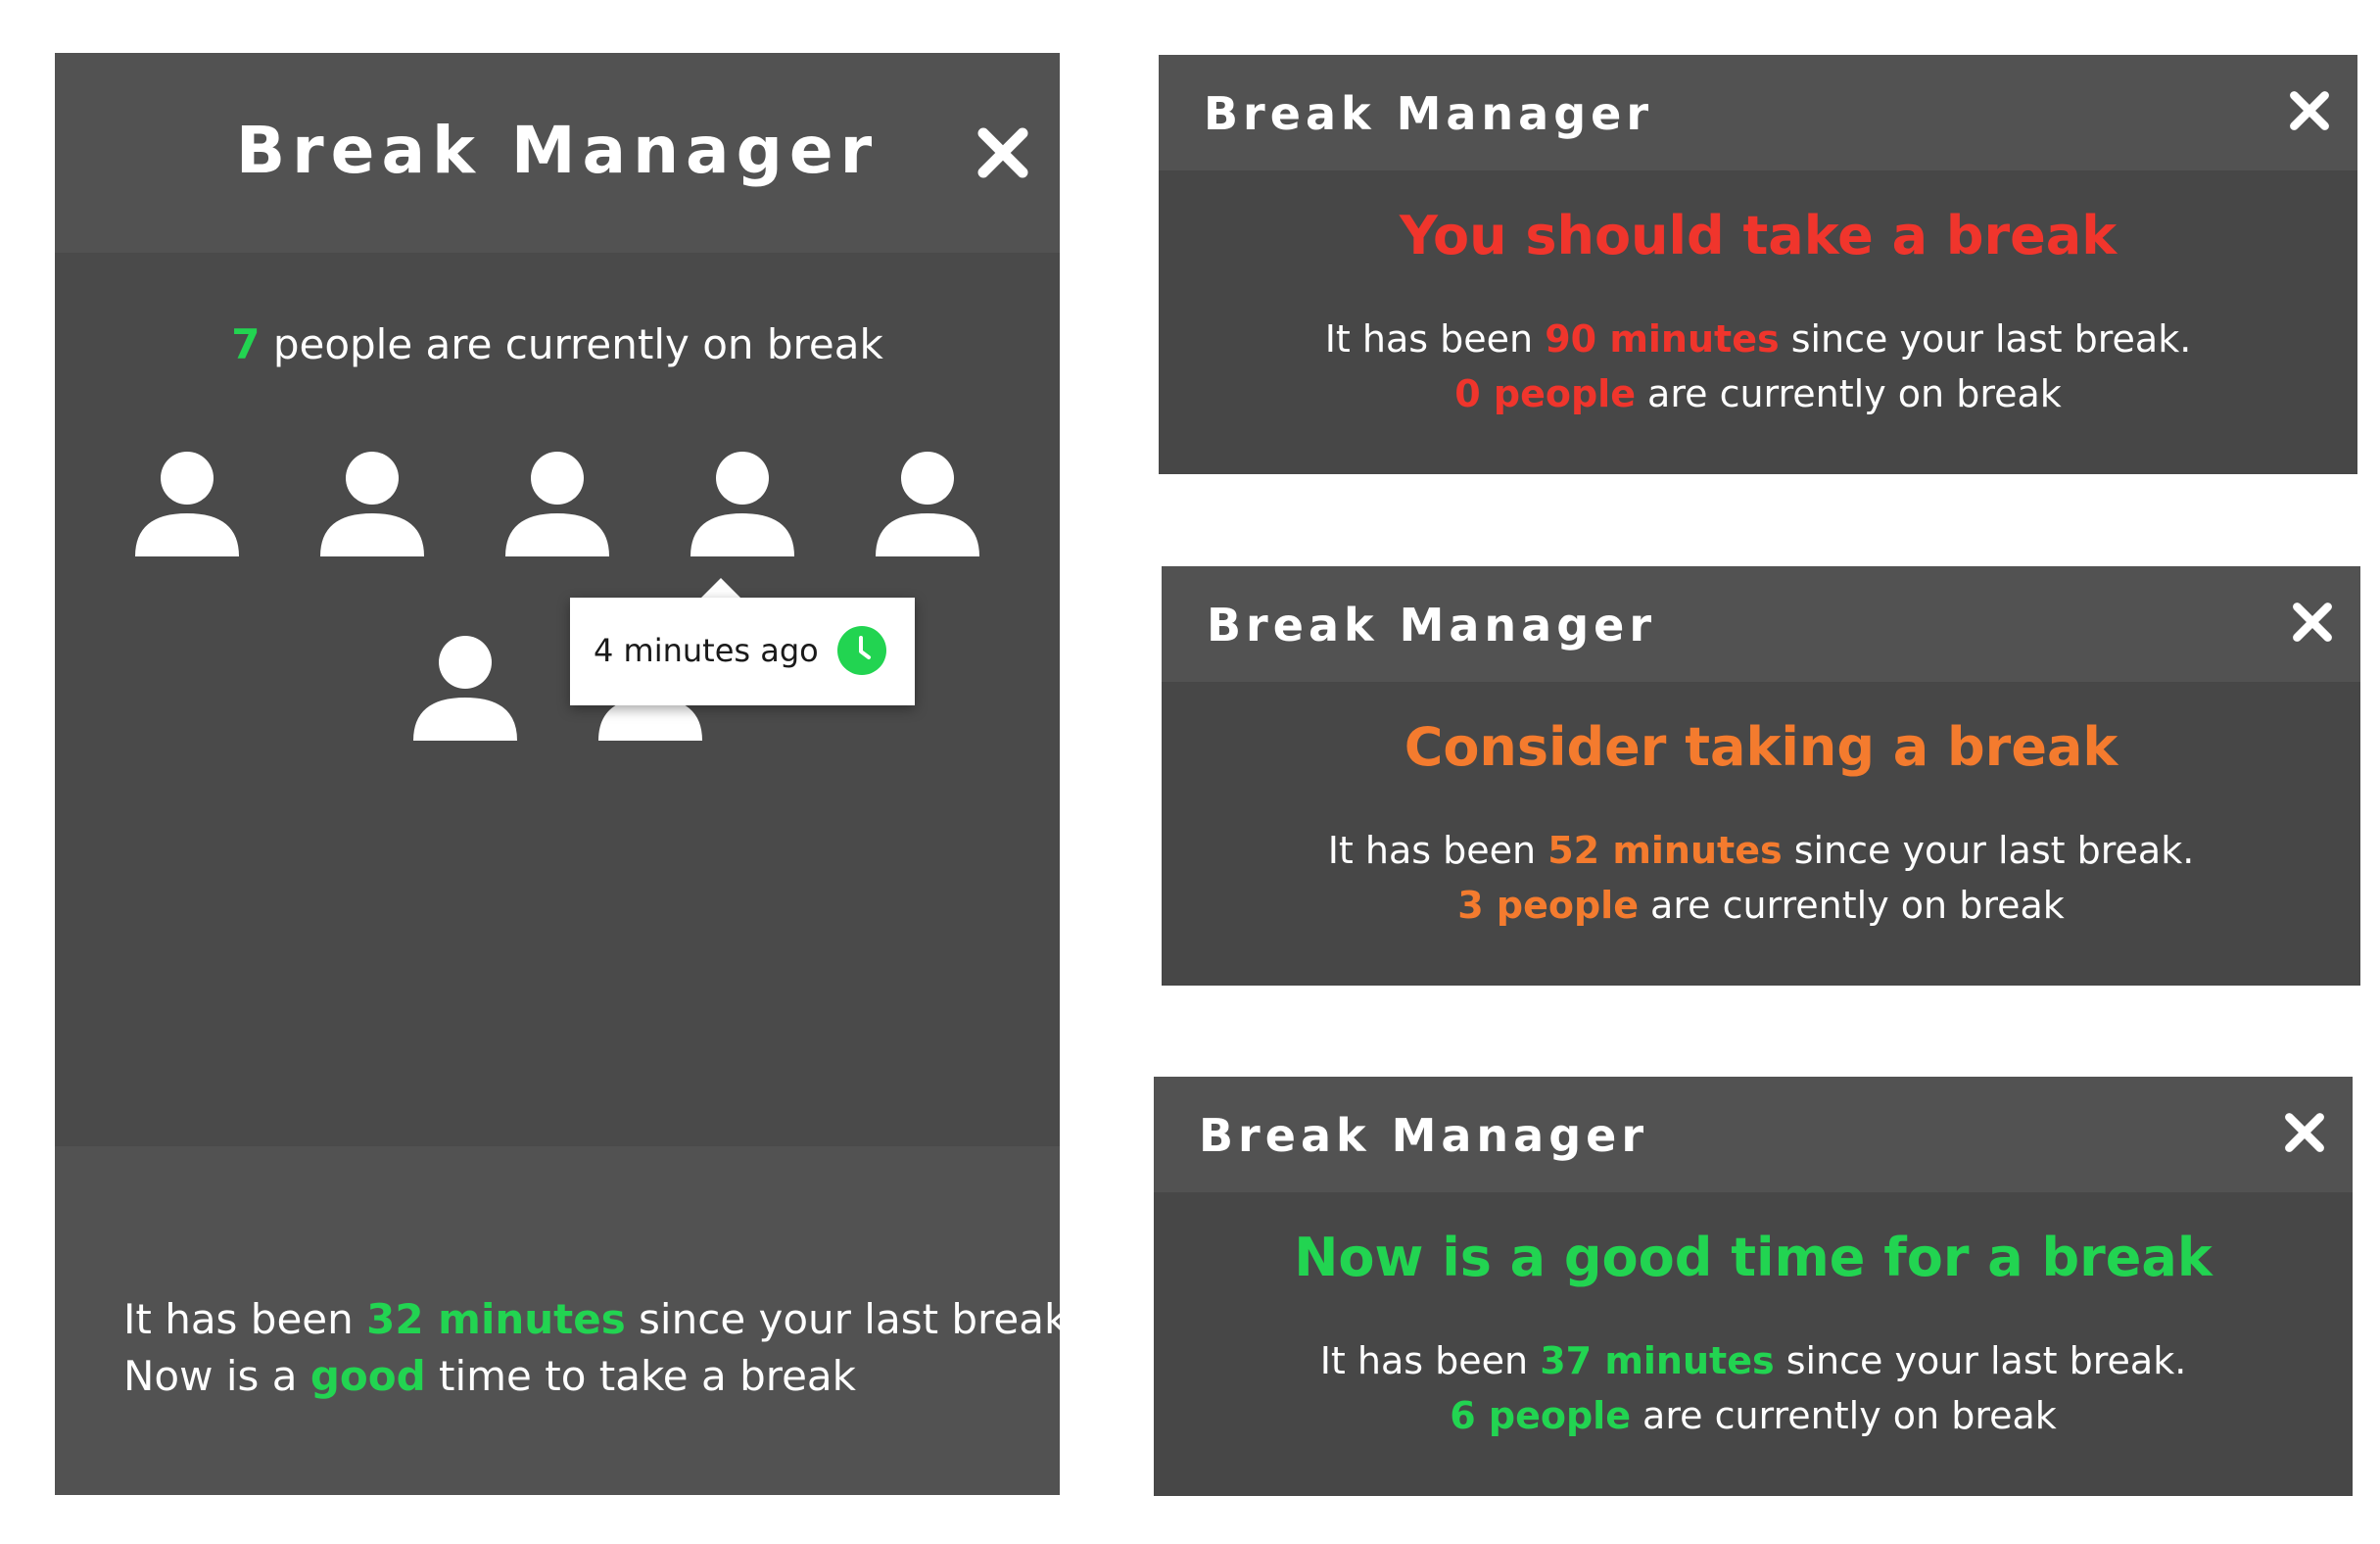 The width and height of the screenshot is (2380, 1544). I want to click on tooltip-text: 4 minutes ago, so click(706, 650).